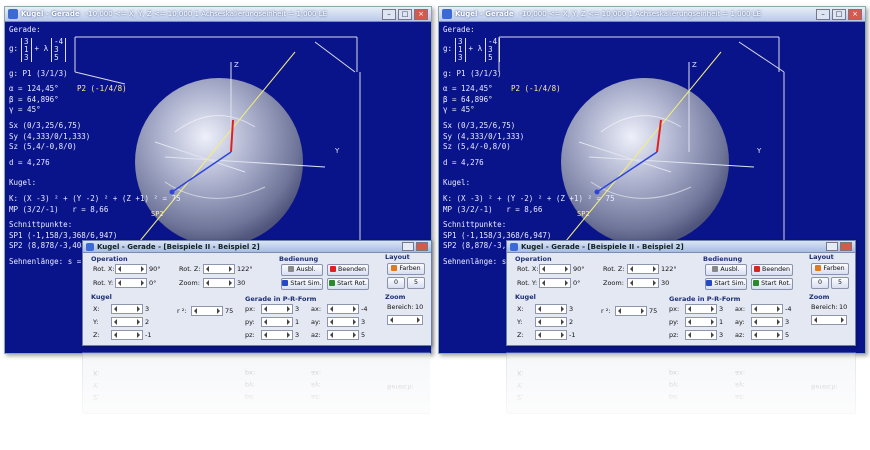  What do you see at coordinates (23, 183) in the screenshot?
I see `info-kugel: Kugel:` at bounding box center [23, 183].